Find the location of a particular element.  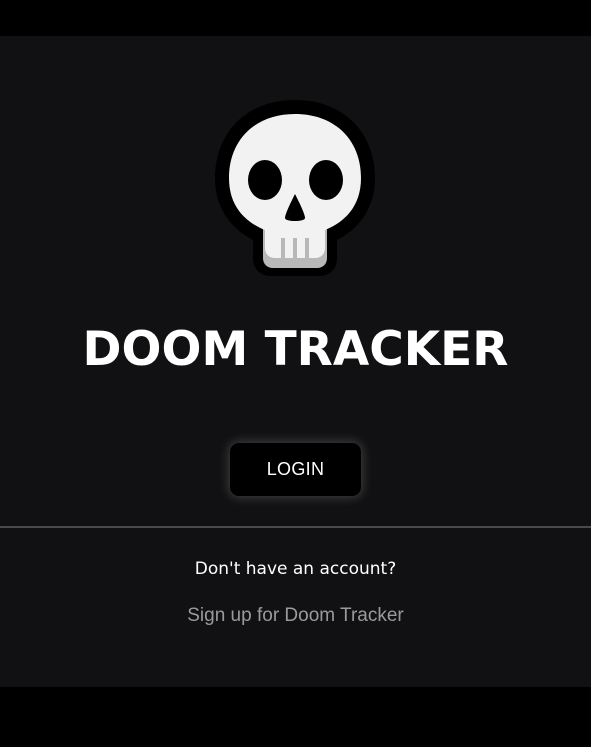

signup-link: Sign up for Doom Tracker is located at coordinates (295, 616).